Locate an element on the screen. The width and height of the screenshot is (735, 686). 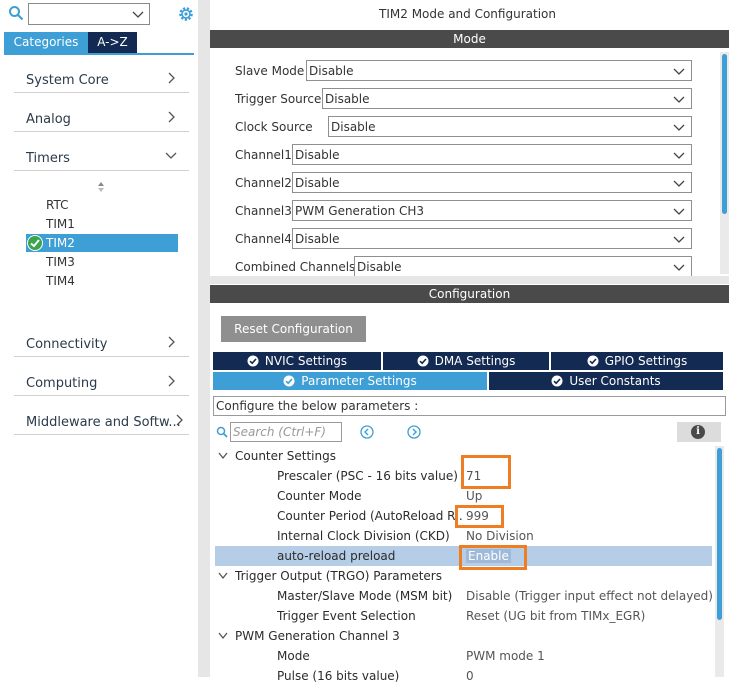
arrow-right-icon is located at coordinates (414, 432).